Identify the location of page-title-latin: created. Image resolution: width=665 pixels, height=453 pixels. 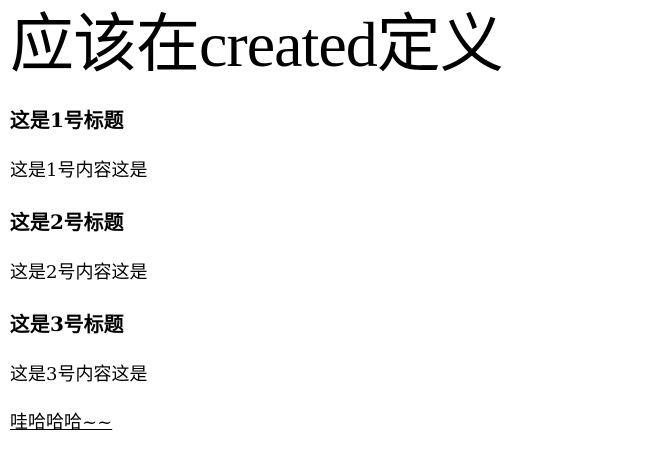
(288, 44).